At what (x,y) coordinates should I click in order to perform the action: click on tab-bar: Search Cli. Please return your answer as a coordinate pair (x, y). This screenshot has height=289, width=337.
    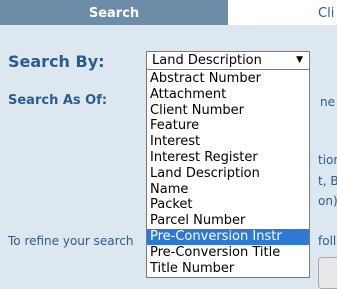
    Looking at the image, I should click on (168, 12).